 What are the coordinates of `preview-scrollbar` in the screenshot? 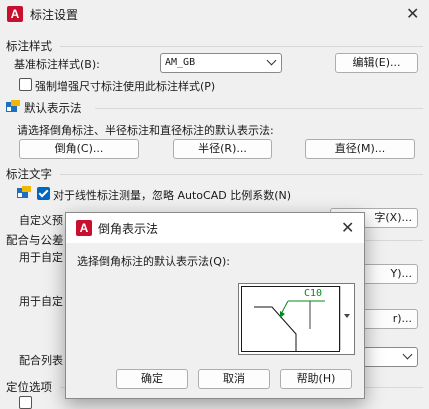 It's located at (346, 318).